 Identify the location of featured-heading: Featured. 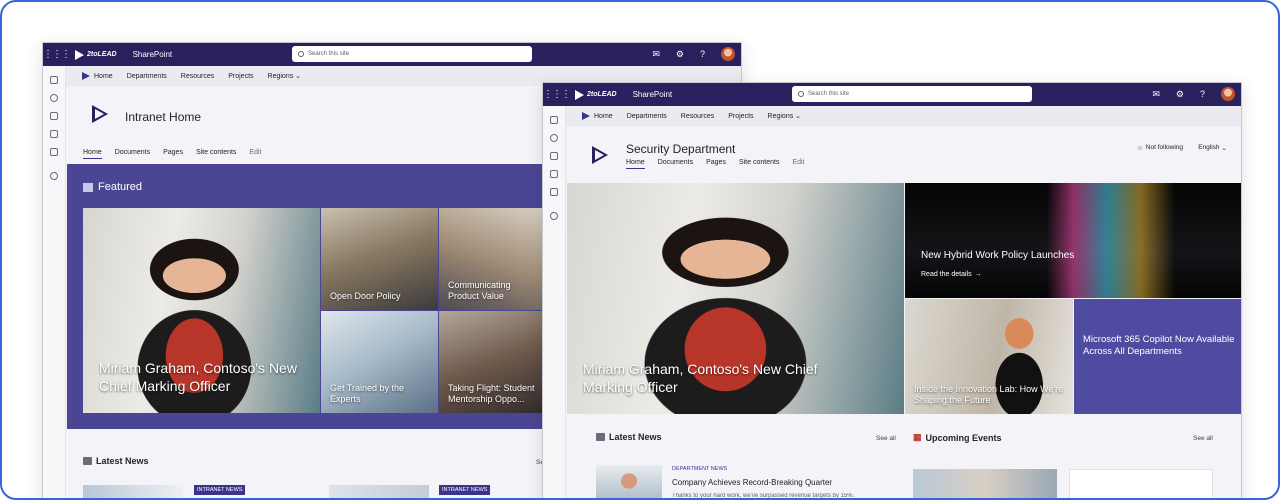
(112, 187).